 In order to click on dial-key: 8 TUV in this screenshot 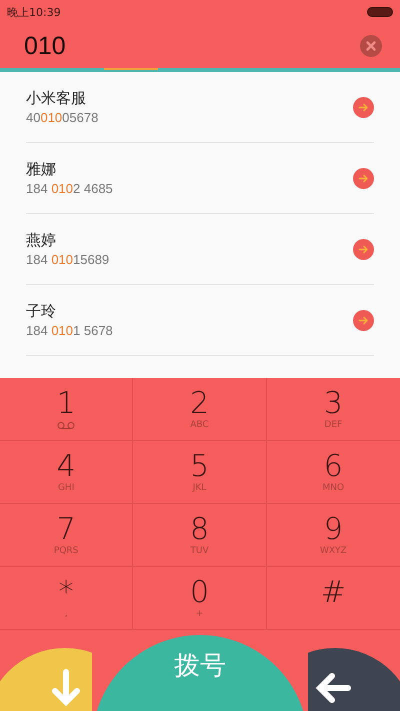, I will do `click(200, 535)`.